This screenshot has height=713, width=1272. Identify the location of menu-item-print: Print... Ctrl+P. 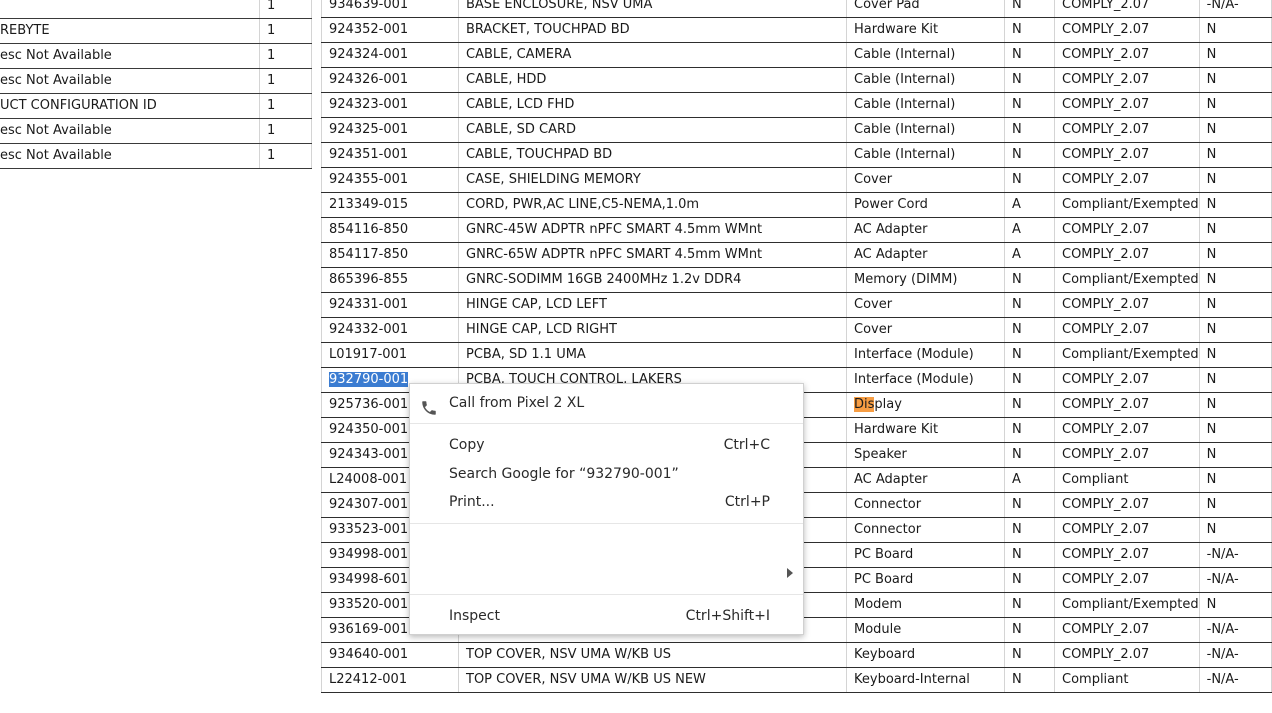
(606, 503).